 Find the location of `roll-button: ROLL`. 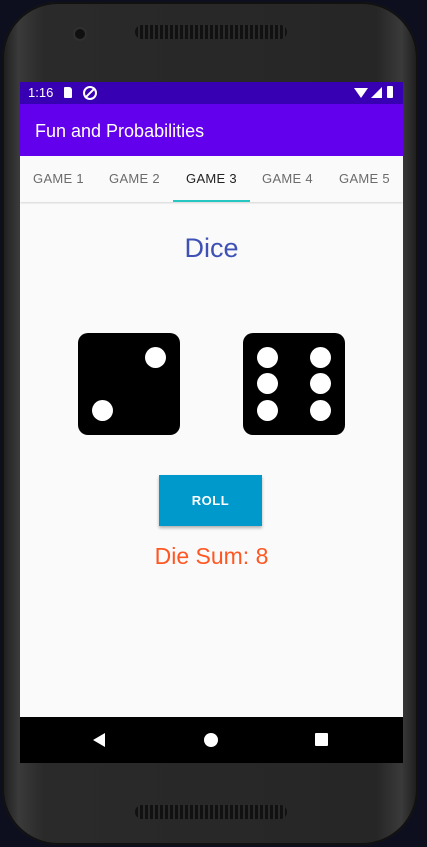

roll-button: ROLL is located at coordinates (210, 500).